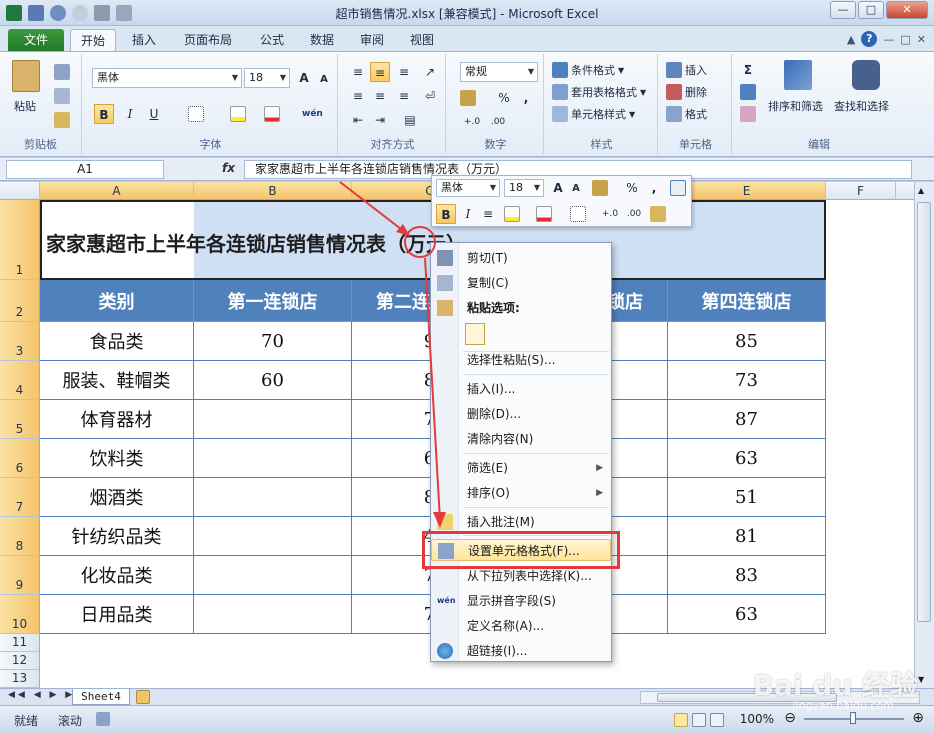 The image size is (934, 734). I want to click on fill-icon, so click(748, 92).